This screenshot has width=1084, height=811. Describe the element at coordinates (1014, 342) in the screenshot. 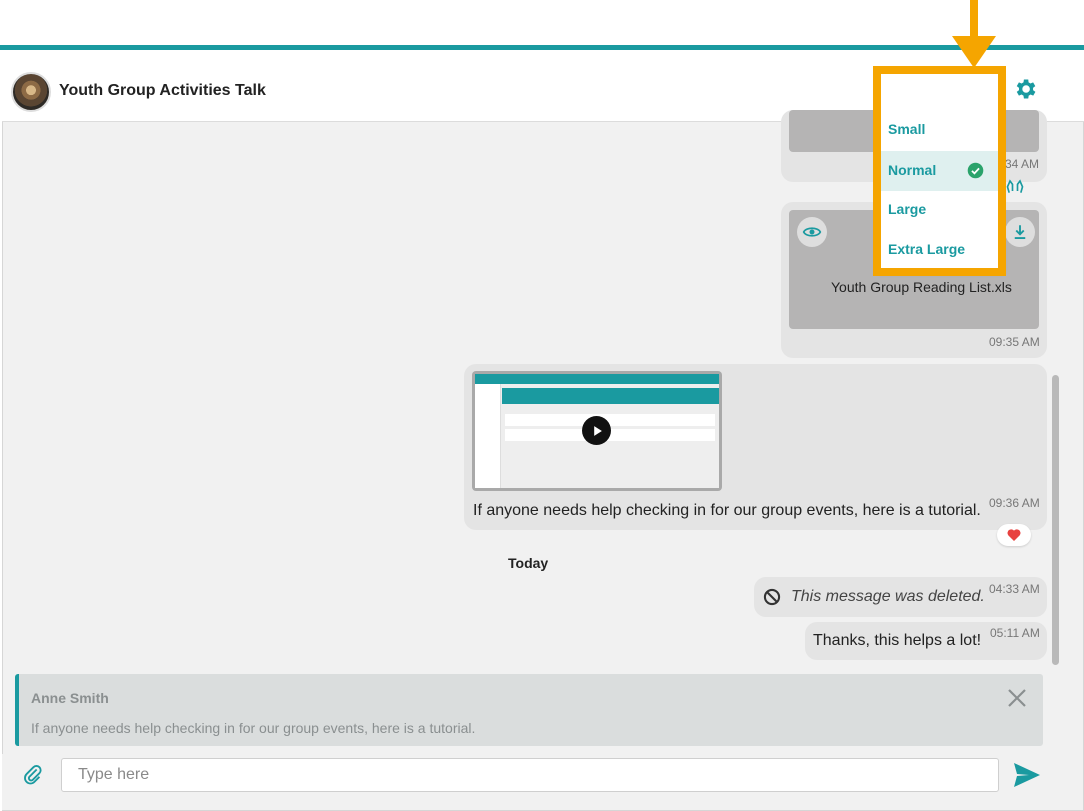

I see `message-time: 09:35 AM` at that location.